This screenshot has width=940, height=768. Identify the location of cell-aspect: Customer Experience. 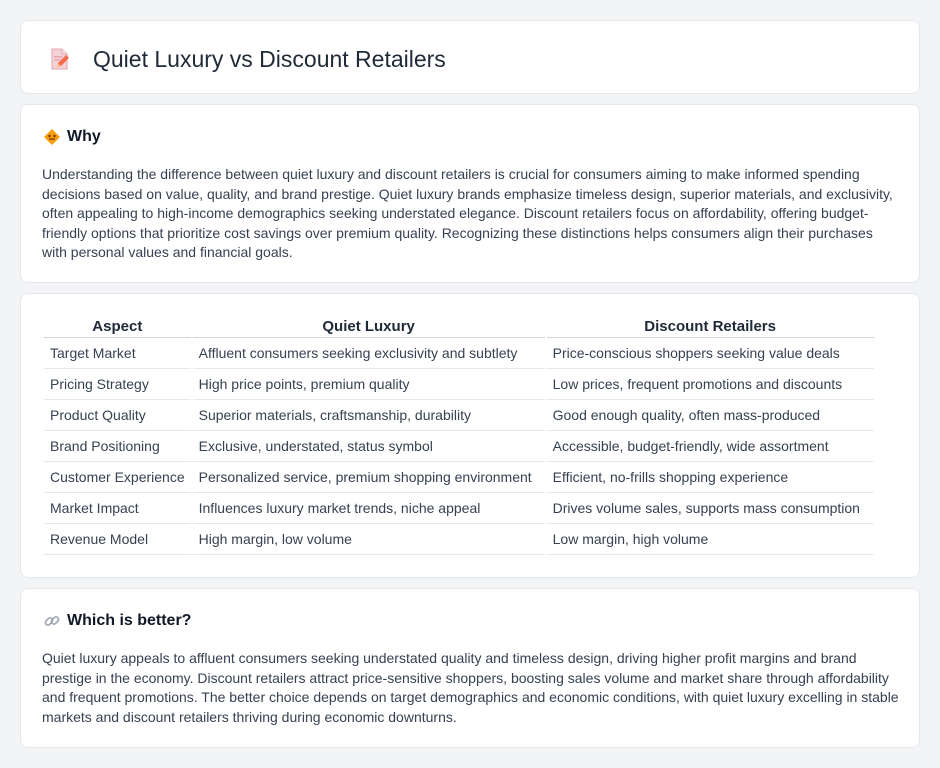
(117, 477).